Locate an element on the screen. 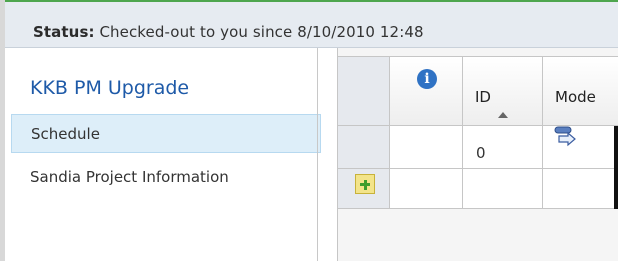 This screenshot has width=618, height=261. sort-ascending-icon is located at coordinates (503, 115).